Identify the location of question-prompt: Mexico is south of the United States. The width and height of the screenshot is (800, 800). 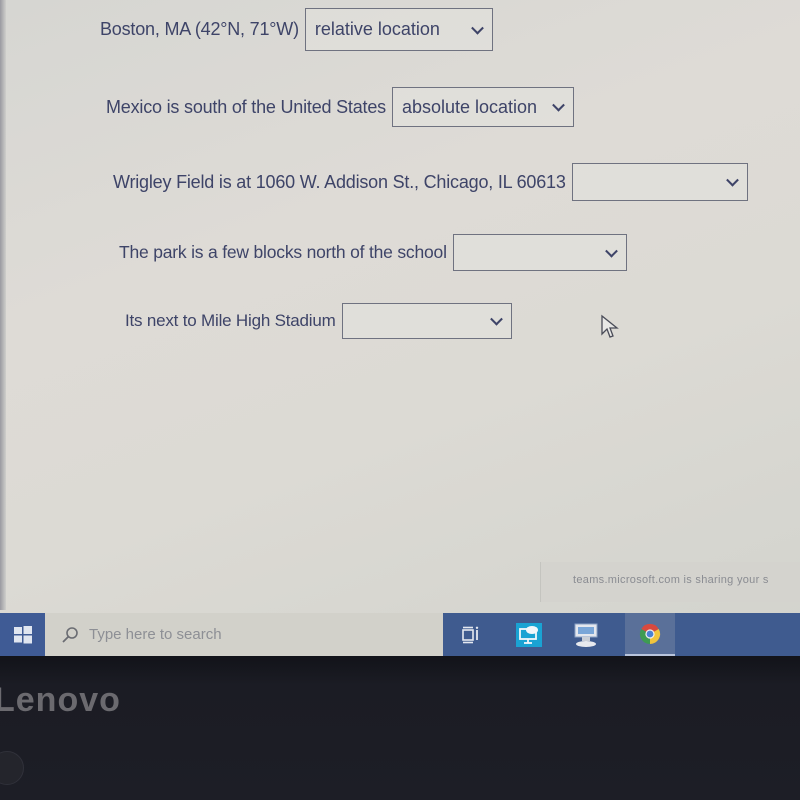
(246, 106).